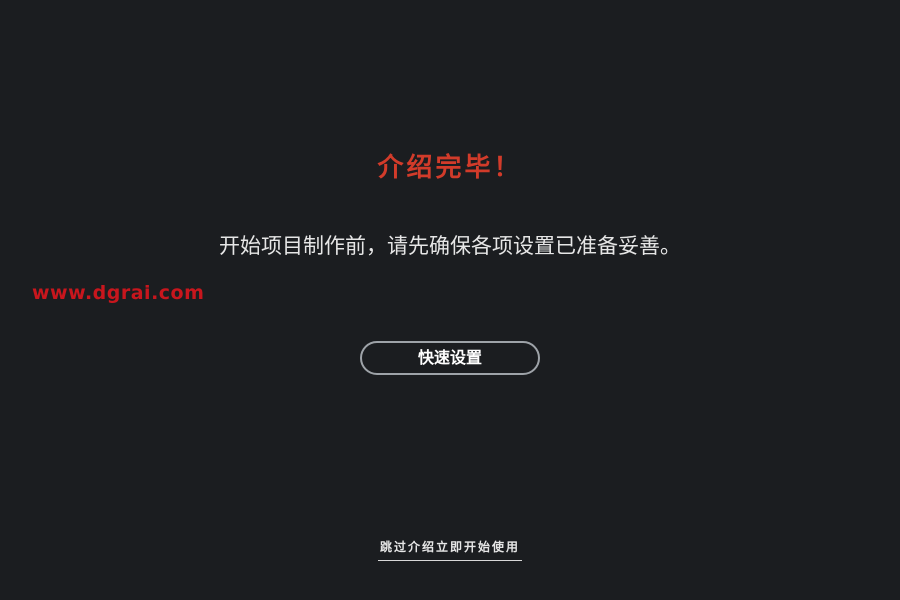 The image size is (900, 600). What do you see at coordinates (450, 246) in the screenshot?
I see `intro-message: 开始项目制作前，请先确保各项设置已准备妥善。` at bounding box center [450, 246].